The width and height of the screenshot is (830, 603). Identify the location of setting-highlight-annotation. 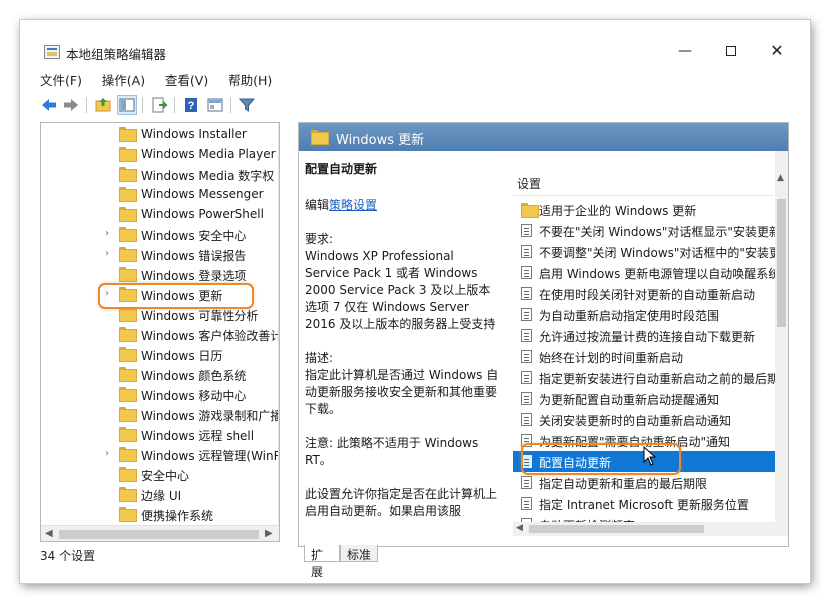
(601, 459).